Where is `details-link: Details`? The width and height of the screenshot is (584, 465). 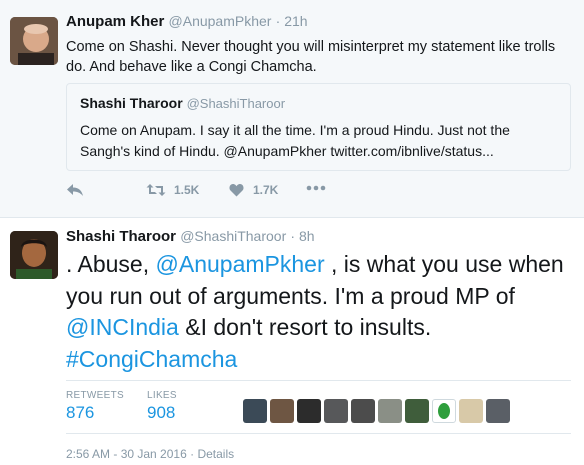
details-link: Details is located at coordinates (215, 454).